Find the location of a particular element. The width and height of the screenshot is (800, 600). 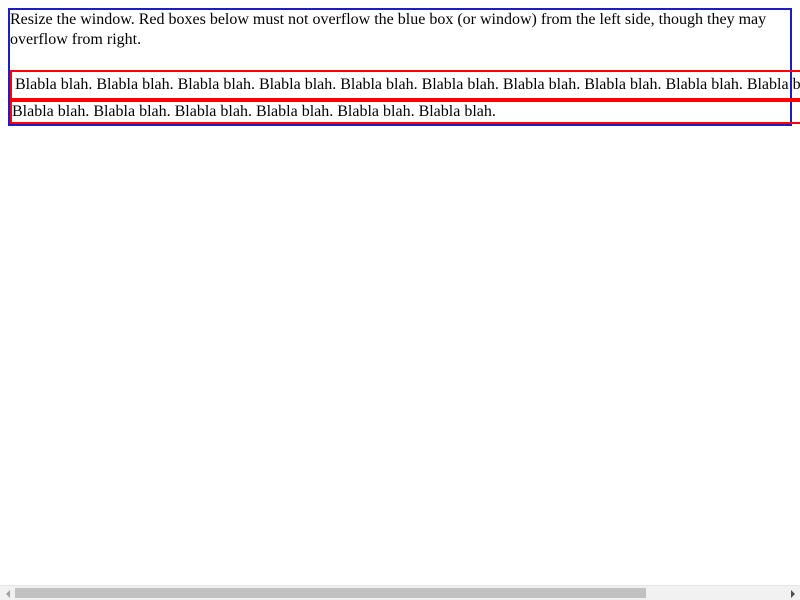

scrollbar-thumb is located at coordinates (330, 593).